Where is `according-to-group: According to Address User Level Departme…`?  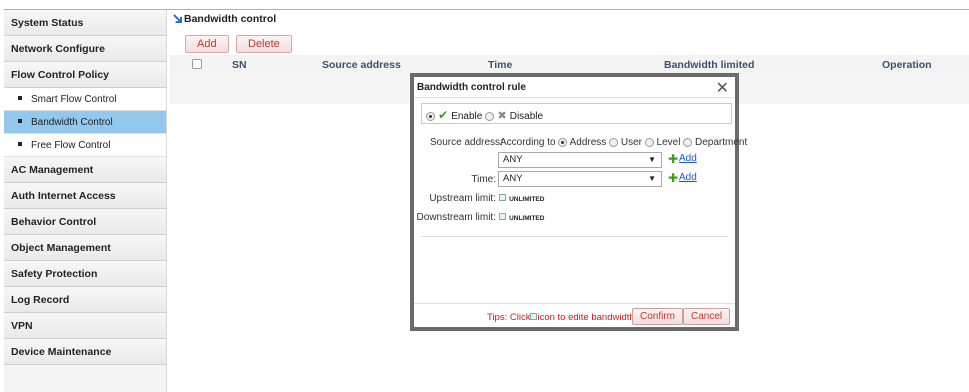 according-to-group: According to Address User Level Departme… is located at coordinates (623, 142).